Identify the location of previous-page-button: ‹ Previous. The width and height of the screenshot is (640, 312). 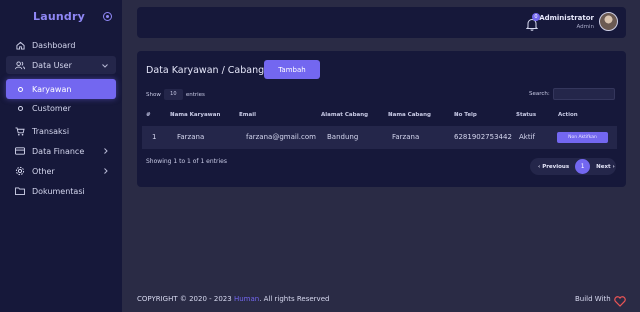
(553, 167).